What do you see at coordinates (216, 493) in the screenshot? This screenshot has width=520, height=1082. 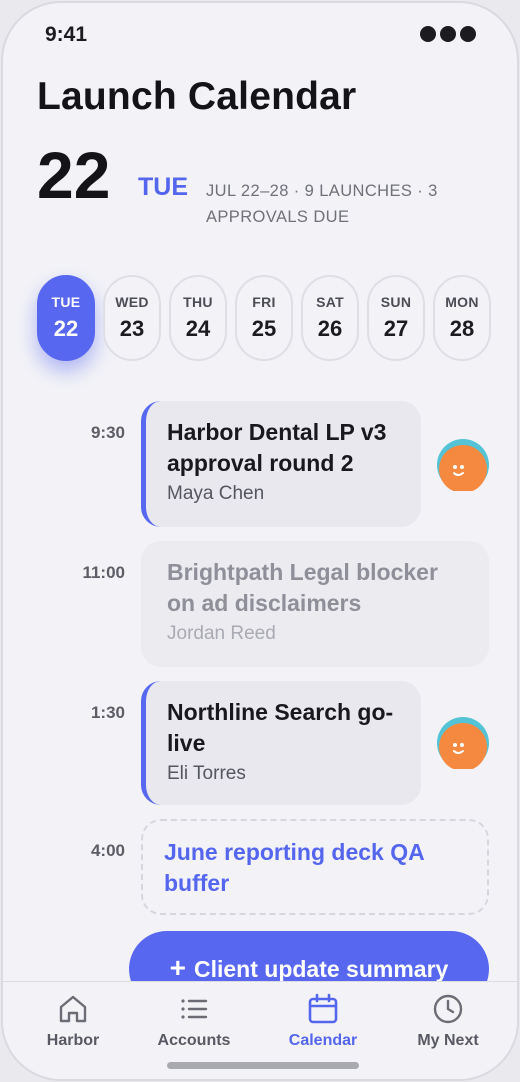 I see `event-owner: Maya Chen` at bounding box center [216, 493].